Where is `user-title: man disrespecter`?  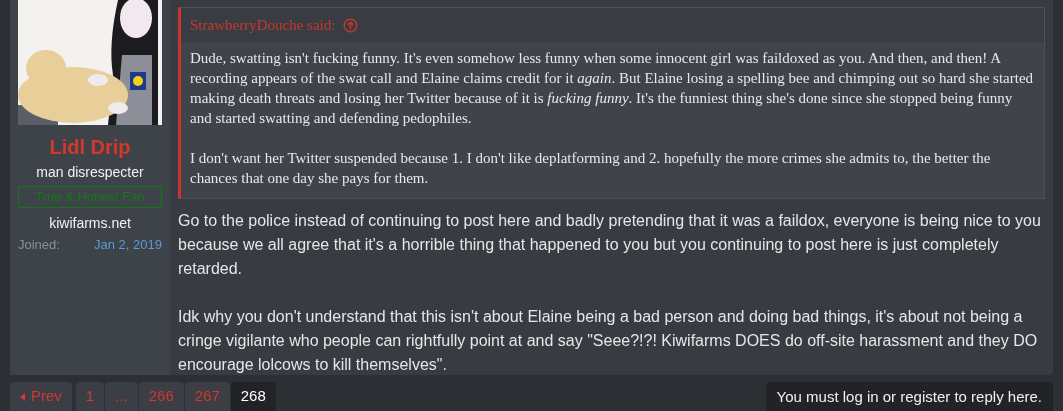
user-title: man disrespecter is located at coordinates (90, 172).